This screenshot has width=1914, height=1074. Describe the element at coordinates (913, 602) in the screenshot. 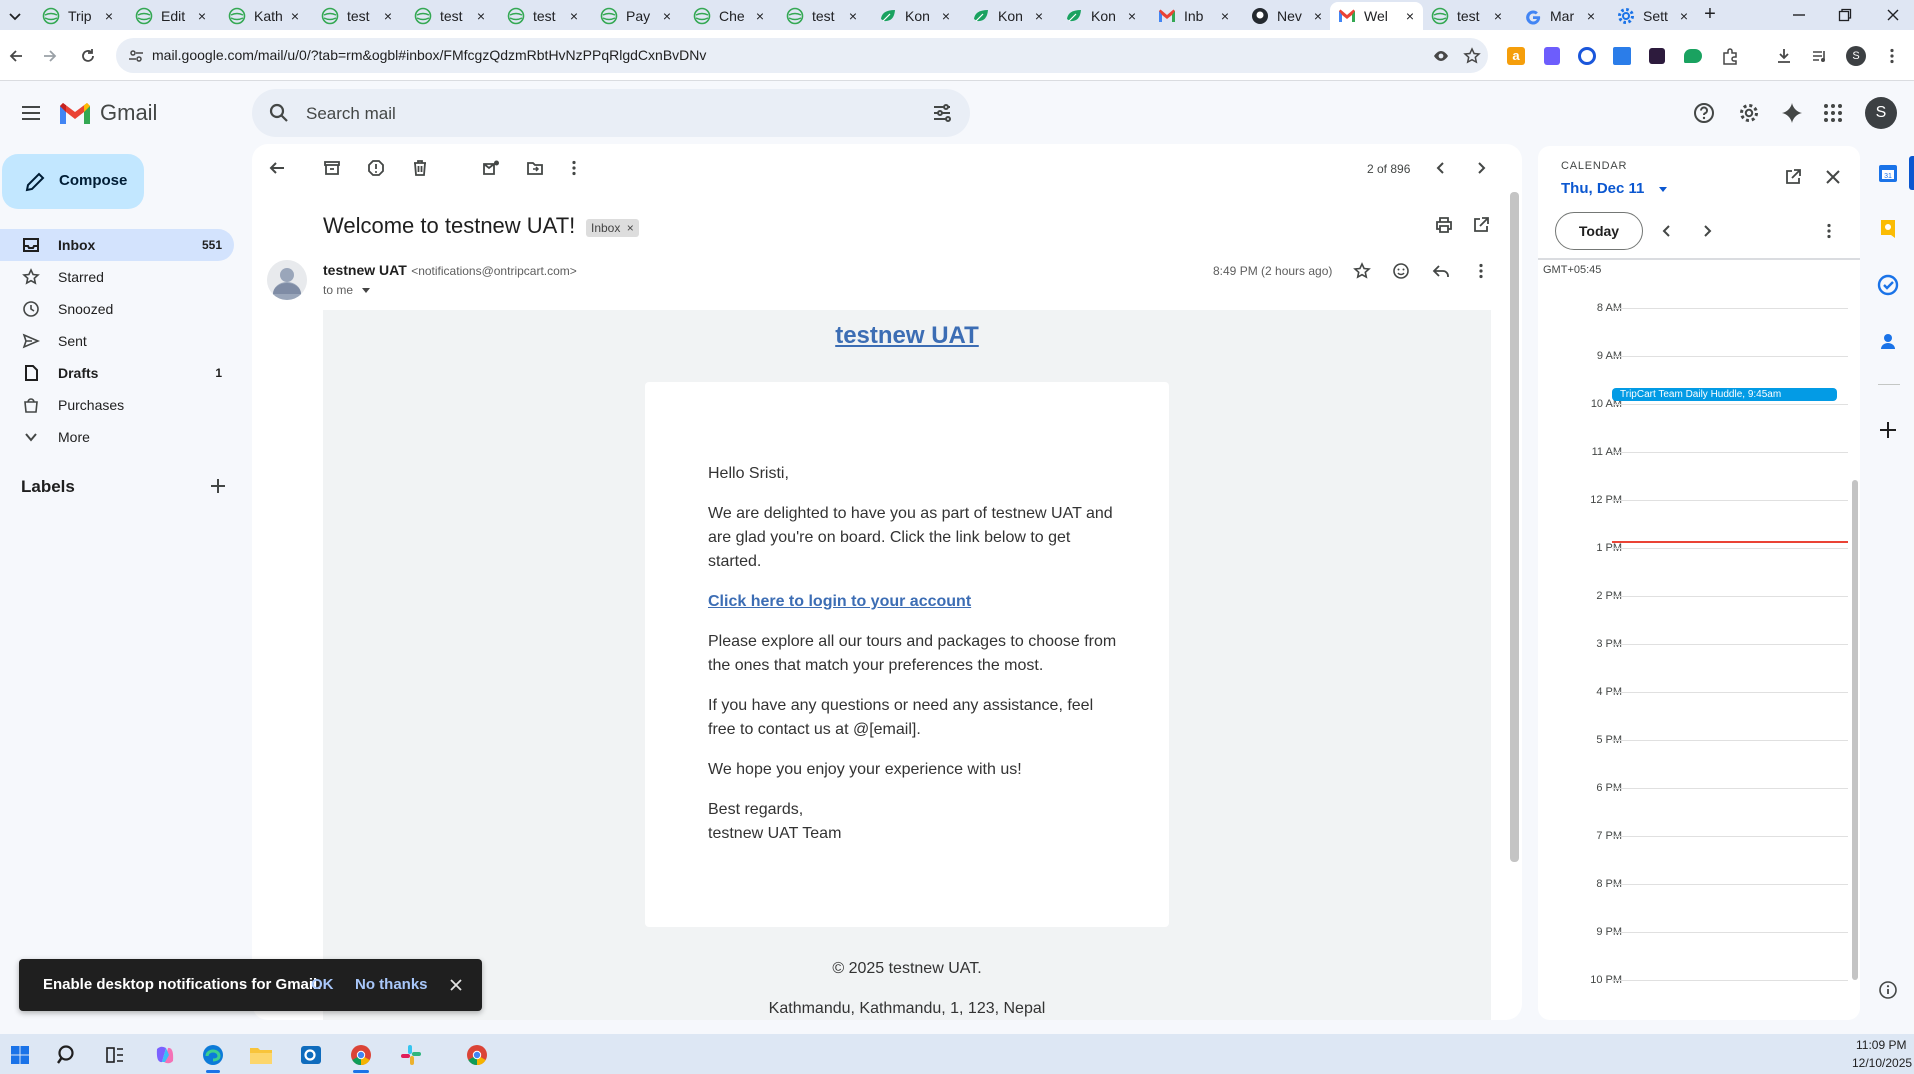

I see `login-link: Click here to login to your account` at that location.